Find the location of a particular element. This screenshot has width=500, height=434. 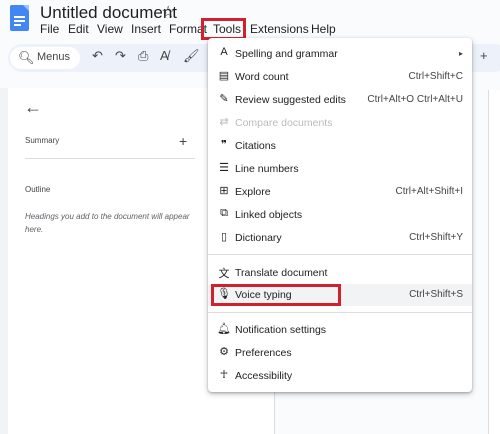

menu-edit: Edit is located at coordinates (78, 29).